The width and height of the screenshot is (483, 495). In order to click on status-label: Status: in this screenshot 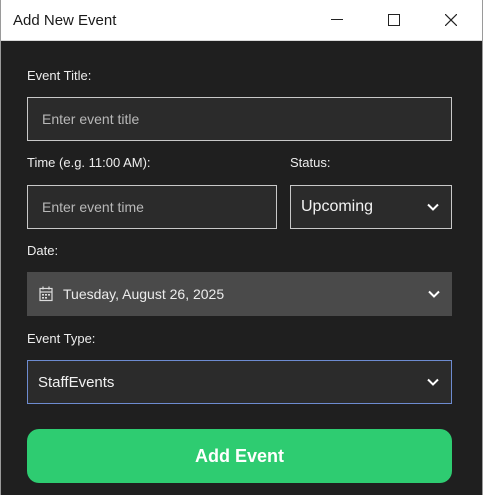, I will do `click(310, 162)`.